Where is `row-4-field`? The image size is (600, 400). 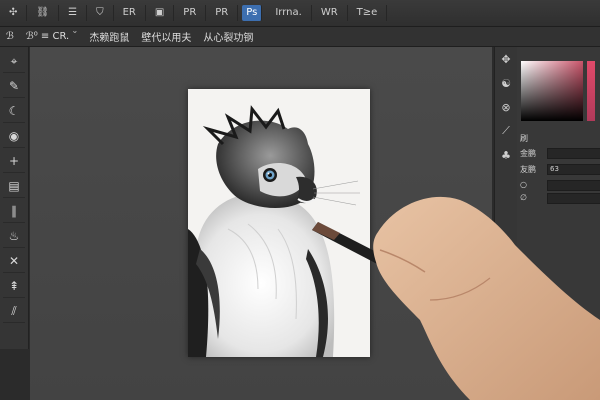
row-4-field is located at coordinates (573, 198).